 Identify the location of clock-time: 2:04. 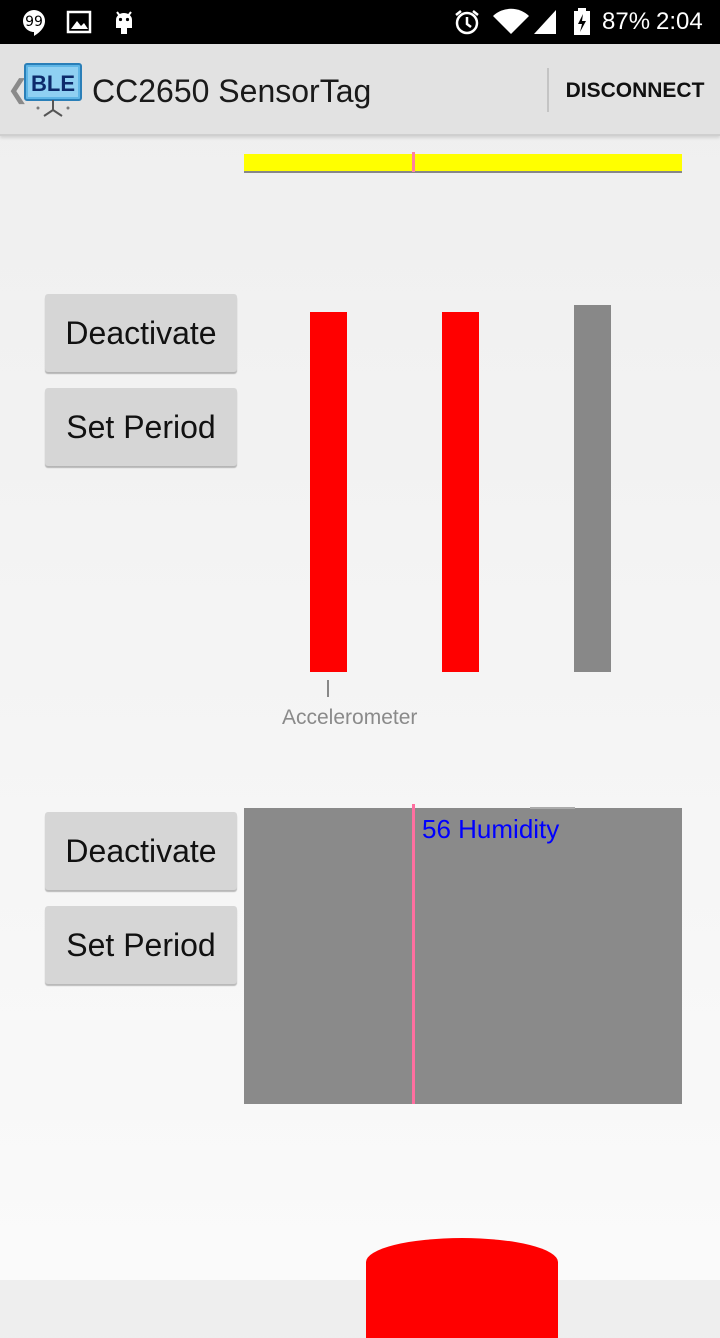
(679, 21).